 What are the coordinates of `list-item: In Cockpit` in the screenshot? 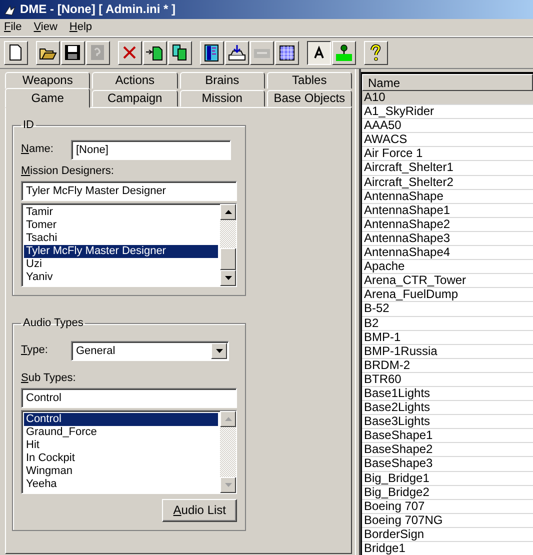 It's located at (121, 458).